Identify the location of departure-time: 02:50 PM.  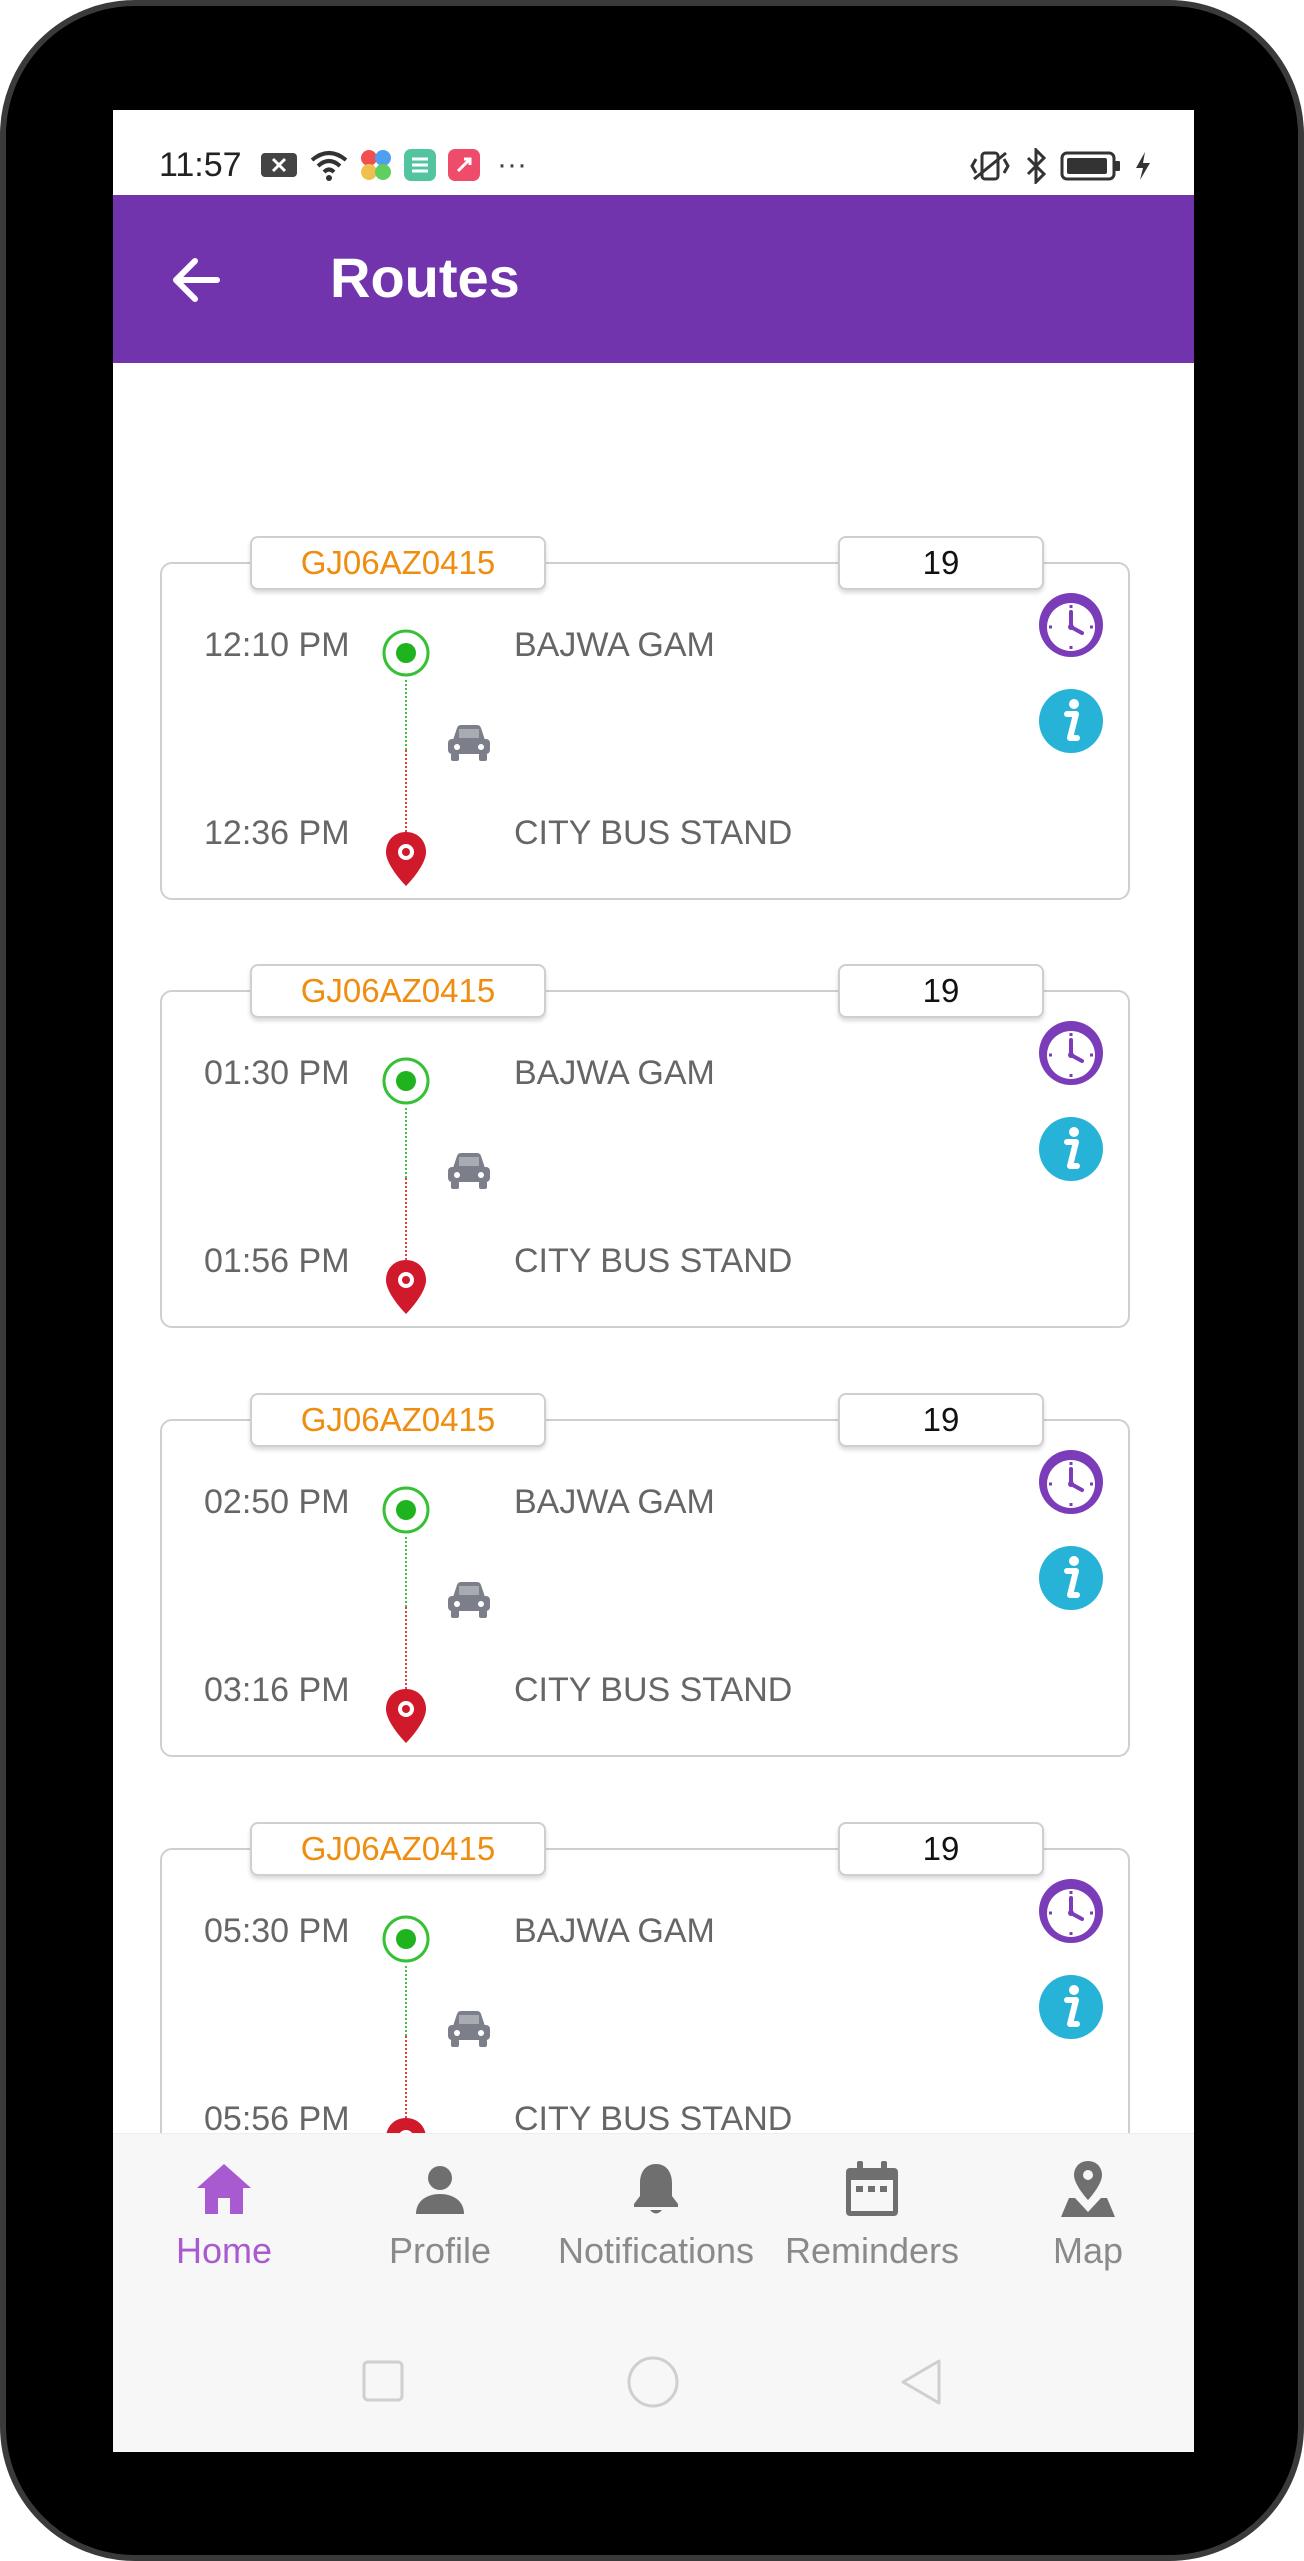
(277, 1502).